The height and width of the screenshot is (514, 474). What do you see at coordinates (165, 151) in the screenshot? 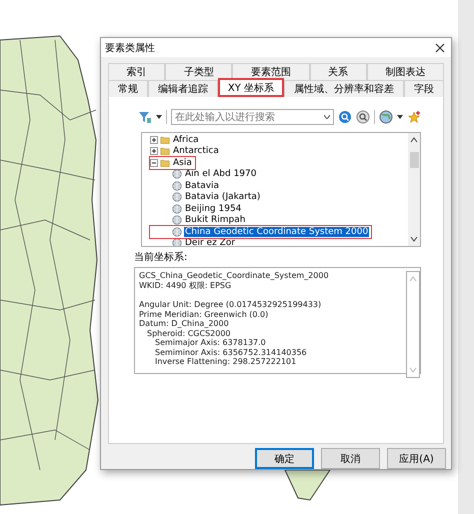
I see `folder-icon` at bounding box center [165, 151].